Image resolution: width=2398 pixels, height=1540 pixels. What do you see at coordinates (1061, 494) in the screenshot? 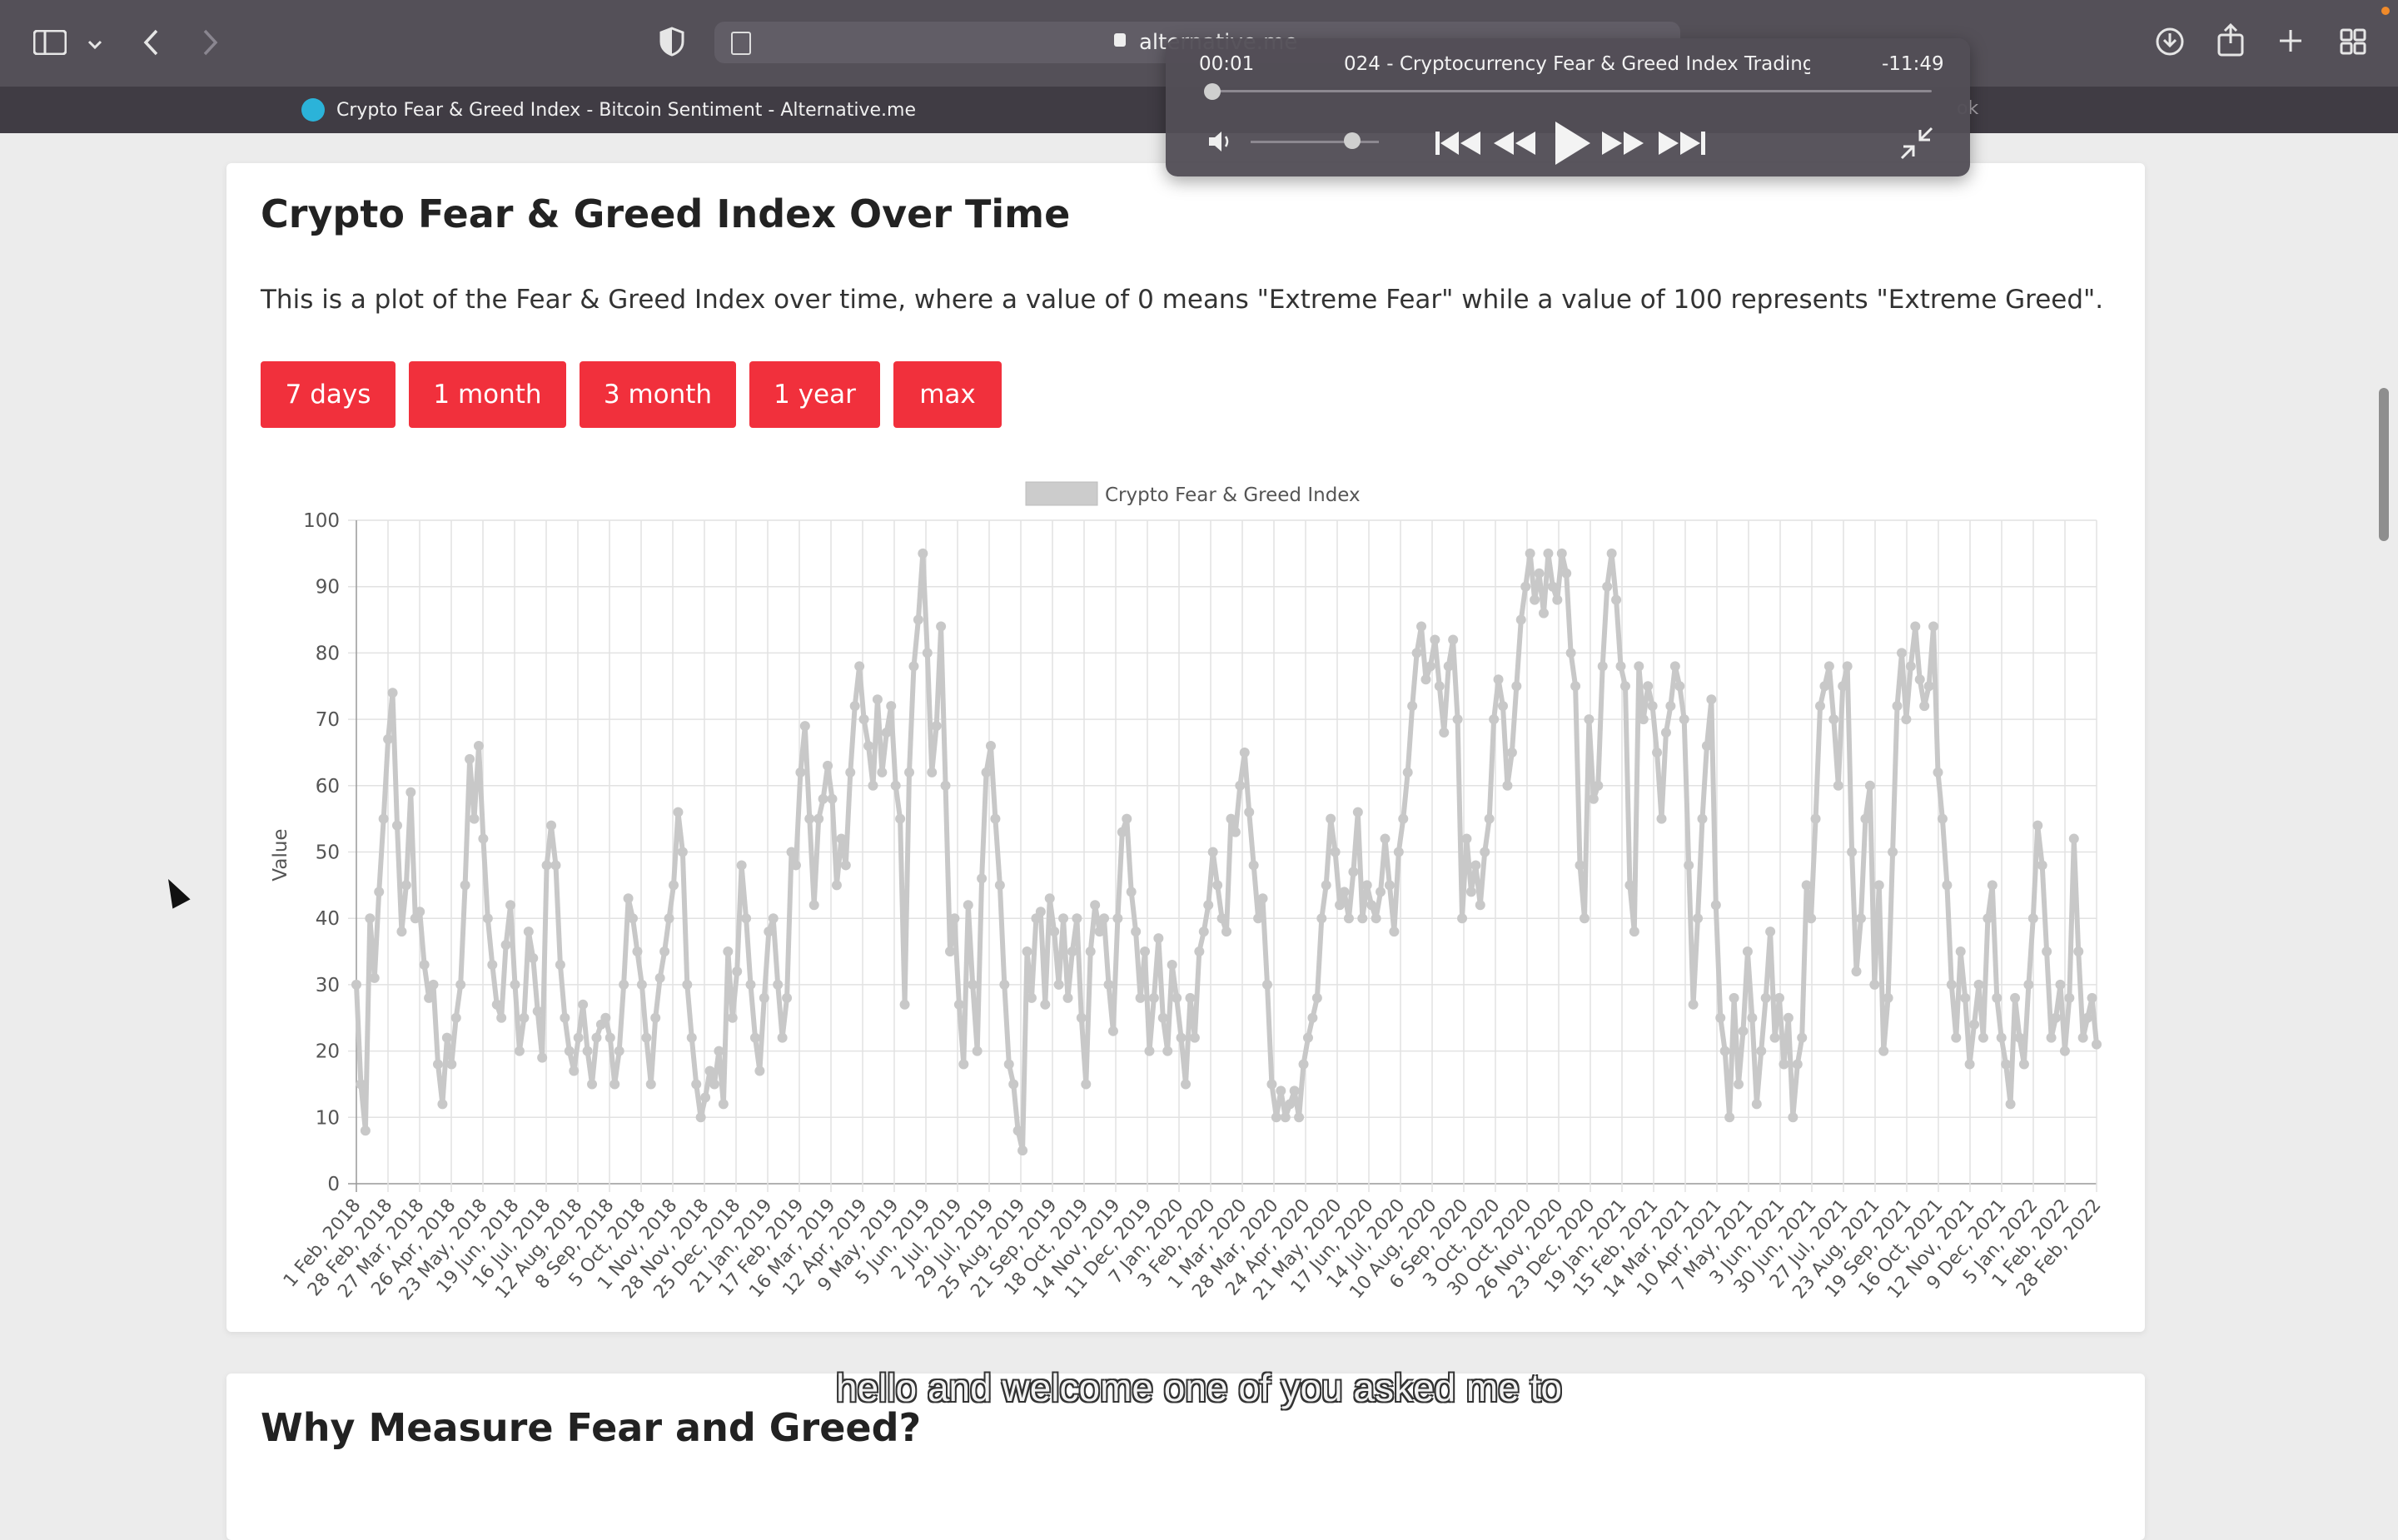
I see `legend-swatch` at bounding box center [1061, 494].